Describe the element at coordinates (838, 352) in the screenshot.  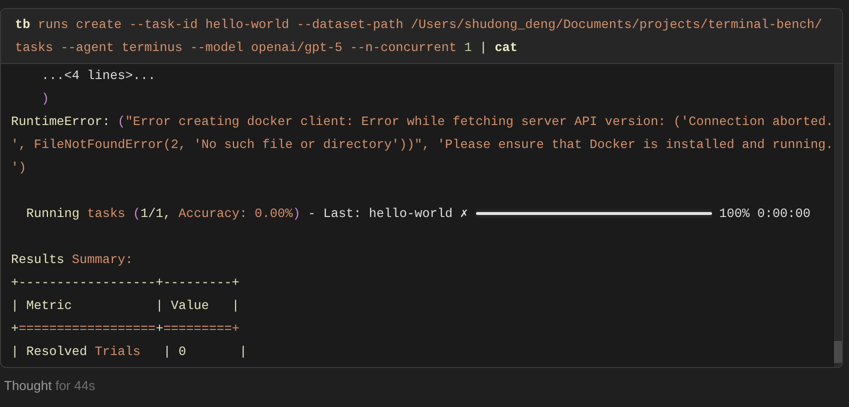
I see `scrollbar-thumb` at that location.